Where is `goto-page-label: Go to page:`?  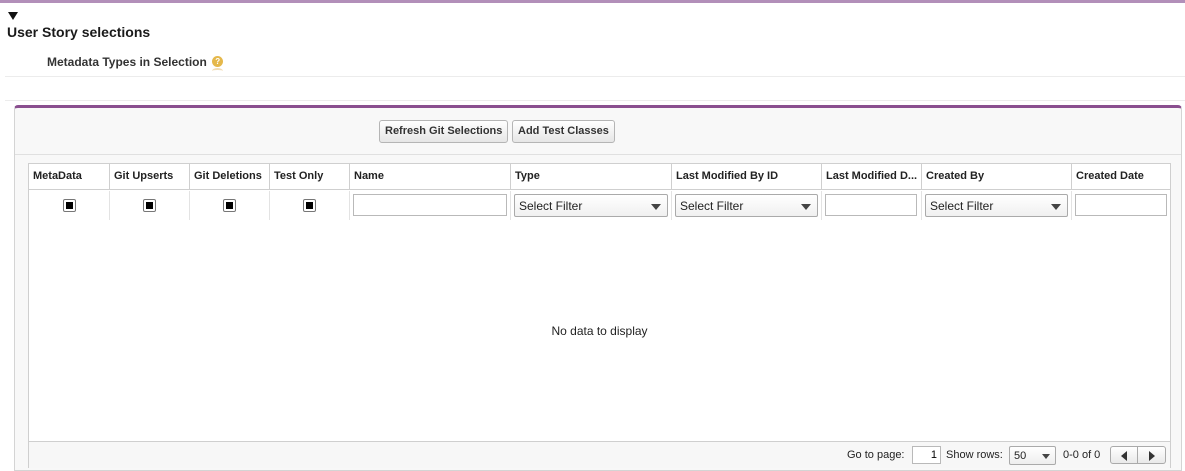 goto-page-label: Go to page: is located at coordinates (876, 455).